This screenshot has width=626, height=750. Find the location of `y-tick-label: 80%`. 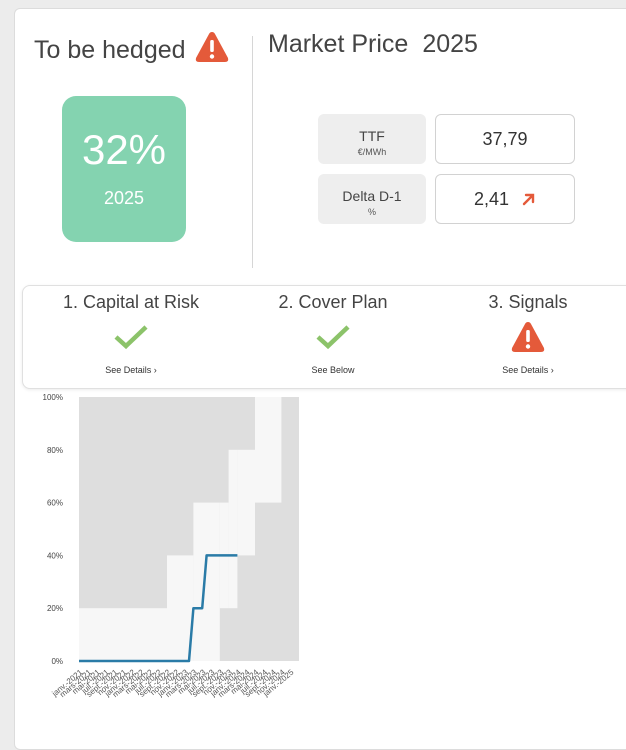

y-tick-label: 80% is located at coordinates (55, 450).